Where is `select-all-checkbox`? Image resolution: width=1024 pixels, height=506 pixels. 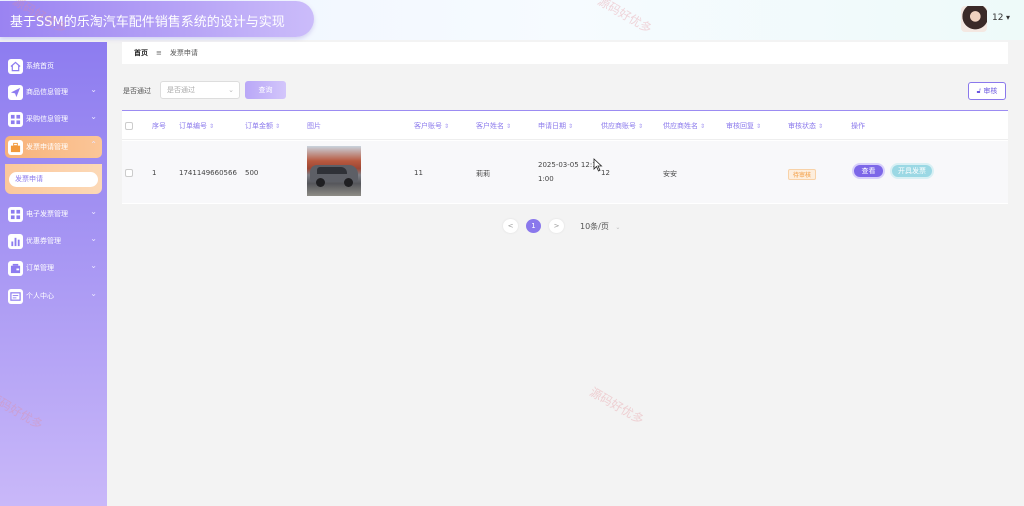
select-all-checkbox is located at coordinates (129, 126).